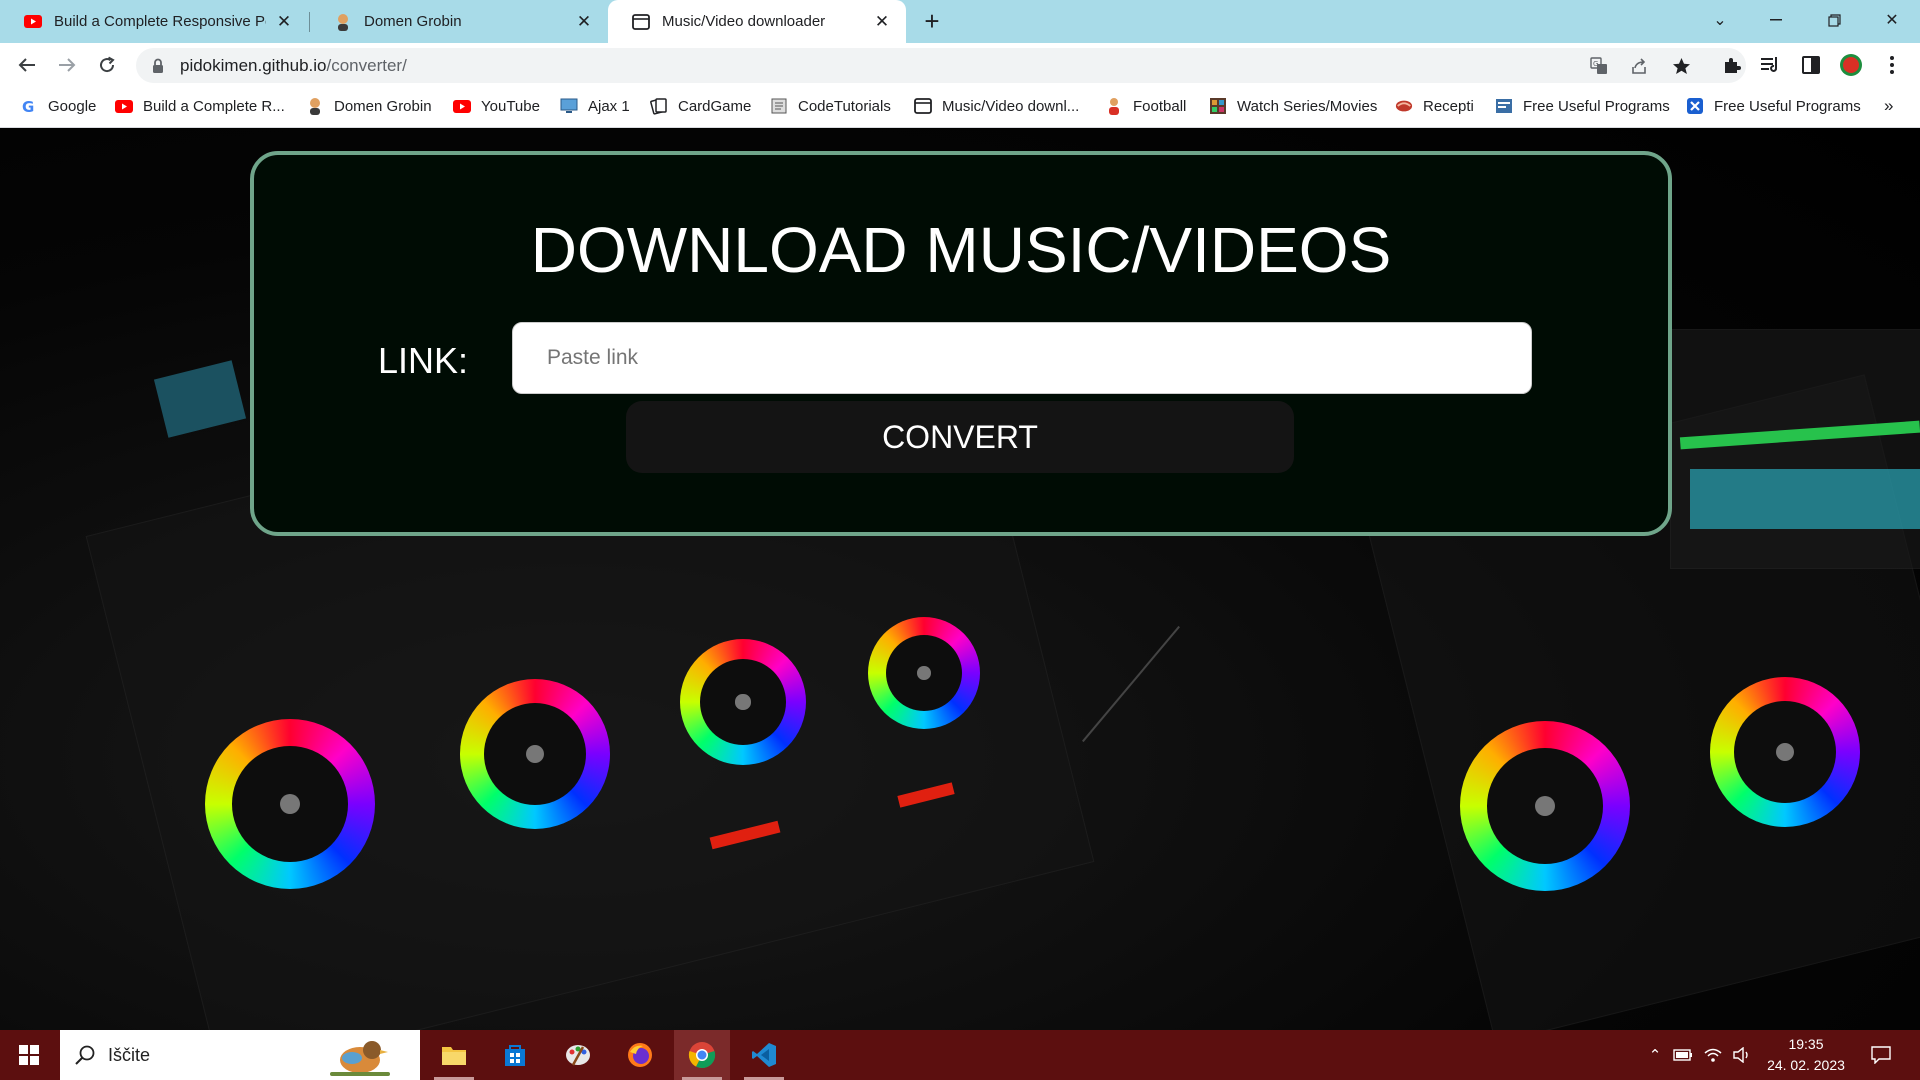 The width and height of the screenshot is (1920, 1080). What do you see at coordinates (383, 106) in the screenshot?
I see `bookmark-label: Domen Grobin` at bounding box center [383, 106].